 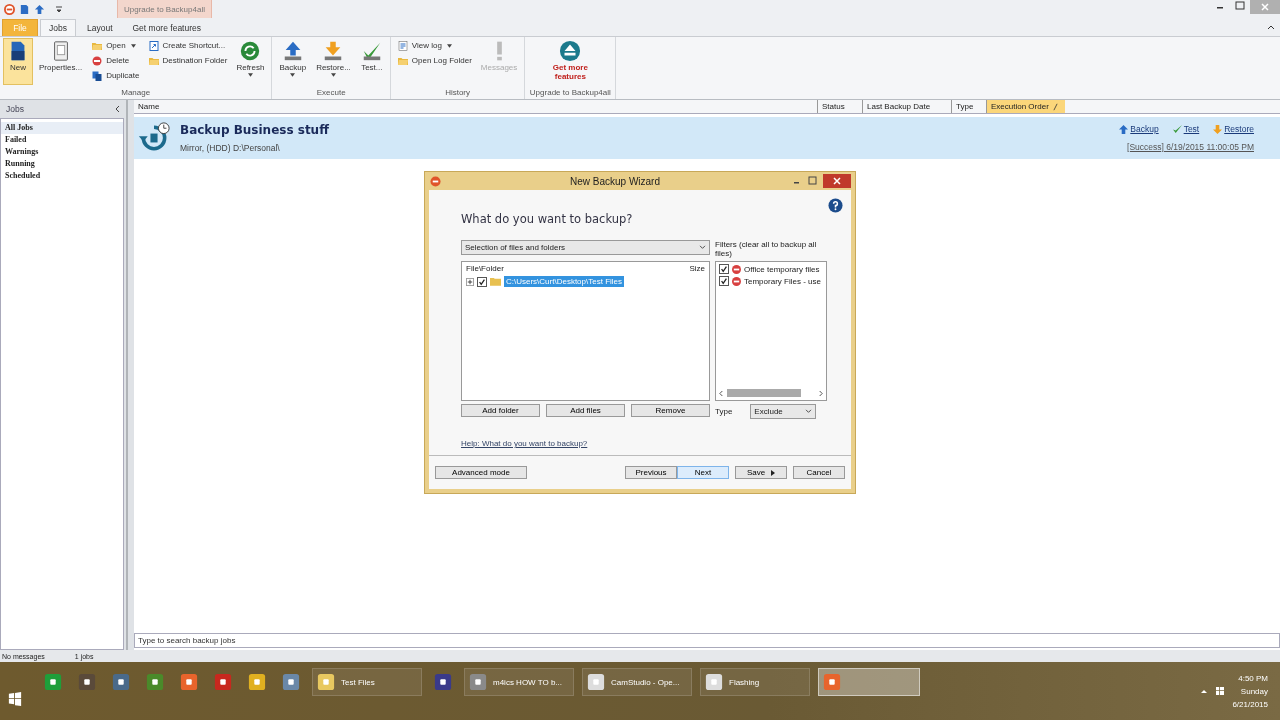 I want to click on group-label: History, so click(x=457, y=93).